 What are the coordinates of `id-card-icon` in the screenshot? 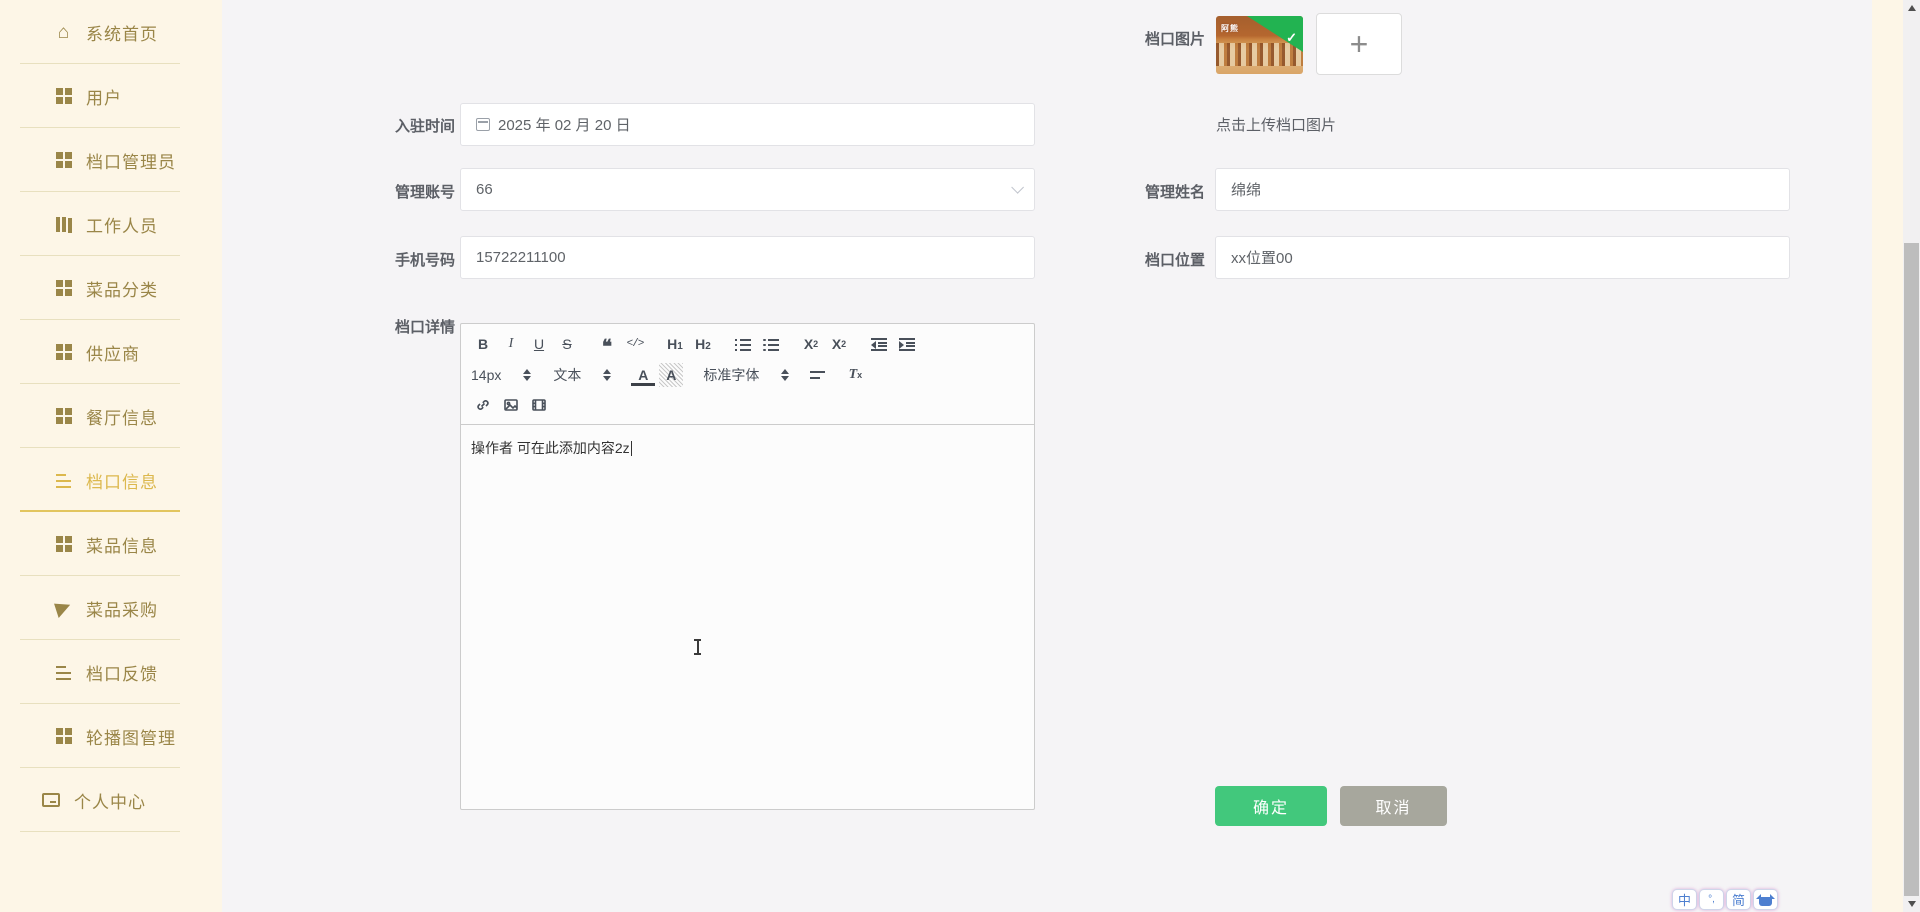 It's located at (51, 800).